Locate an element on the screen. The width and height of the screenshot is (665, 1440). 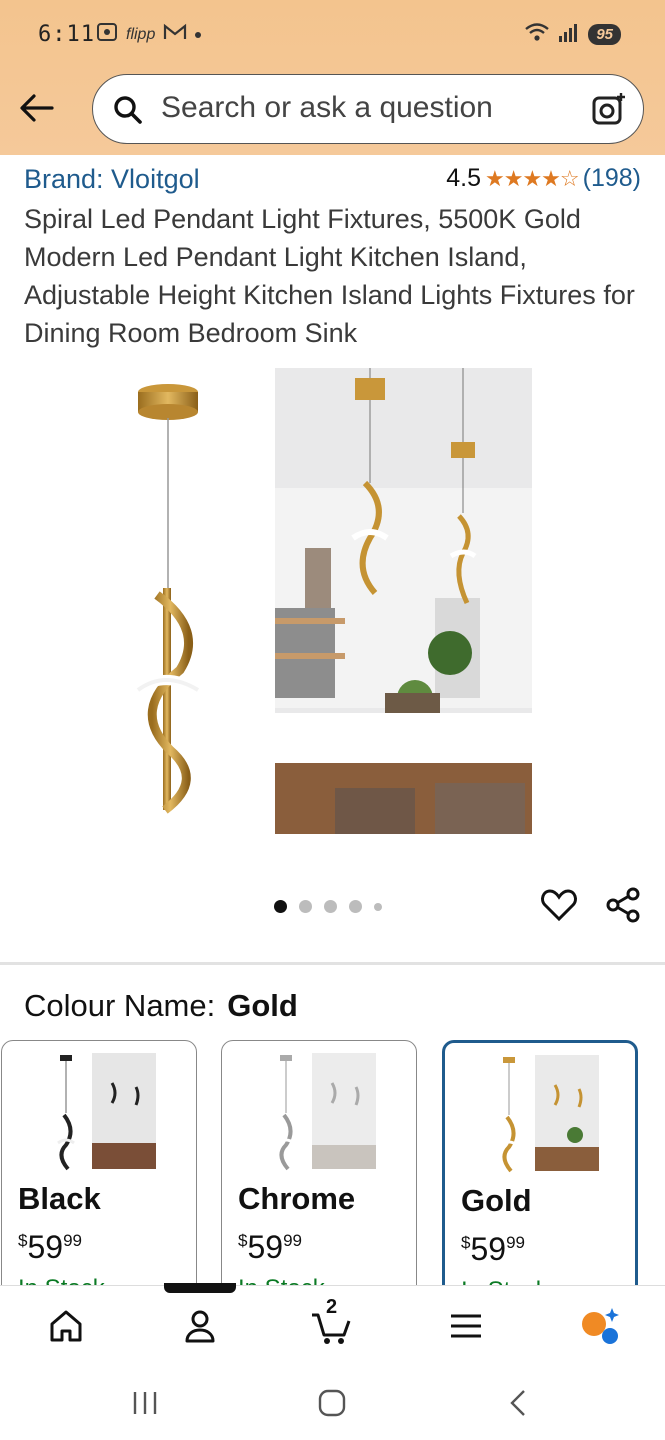
screenshot-icon is located at coordinates (107, 34).